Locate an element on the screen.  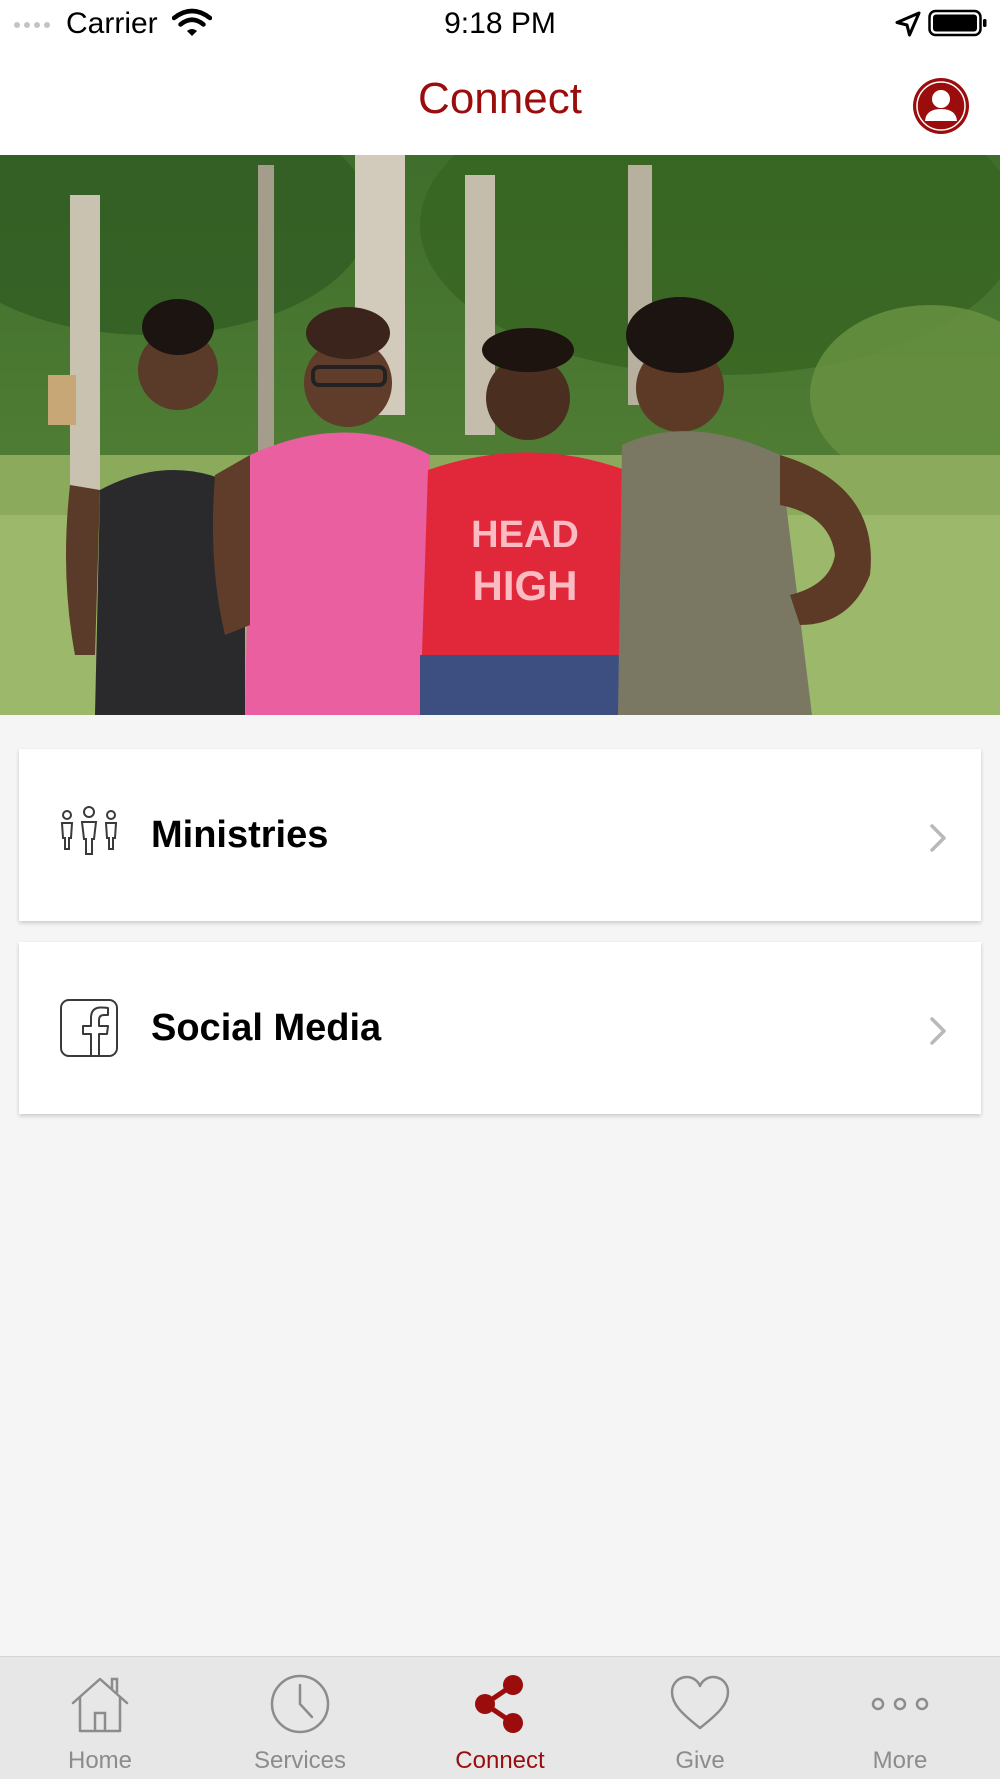
clock-time: 9:18 PM is located at coordinates (500, 23).